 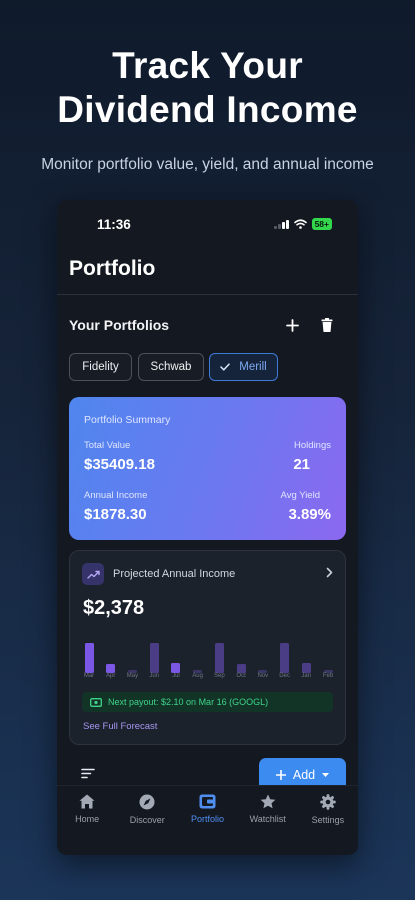 I want to click on status-bar: 11:36 58+, so click(x=207, y=223).